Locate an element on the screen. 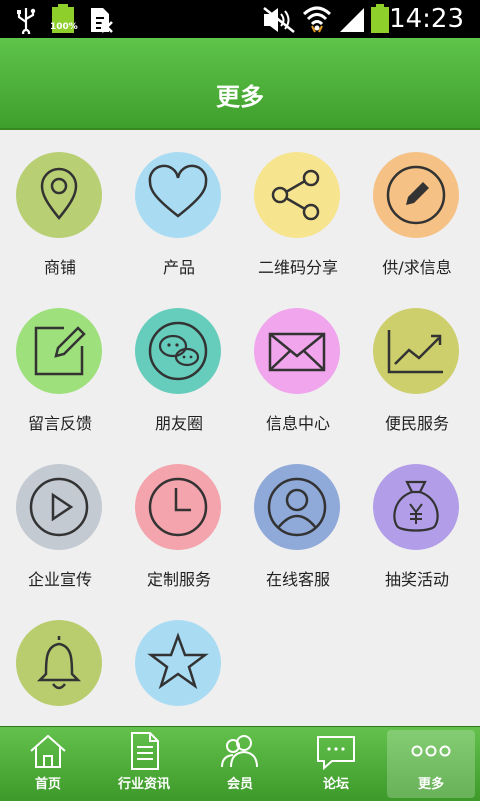 Image resolution: width=480 pixels, height=801 pixels. grid-item-label: 二维码分享 is located at coordinates (297, 267).